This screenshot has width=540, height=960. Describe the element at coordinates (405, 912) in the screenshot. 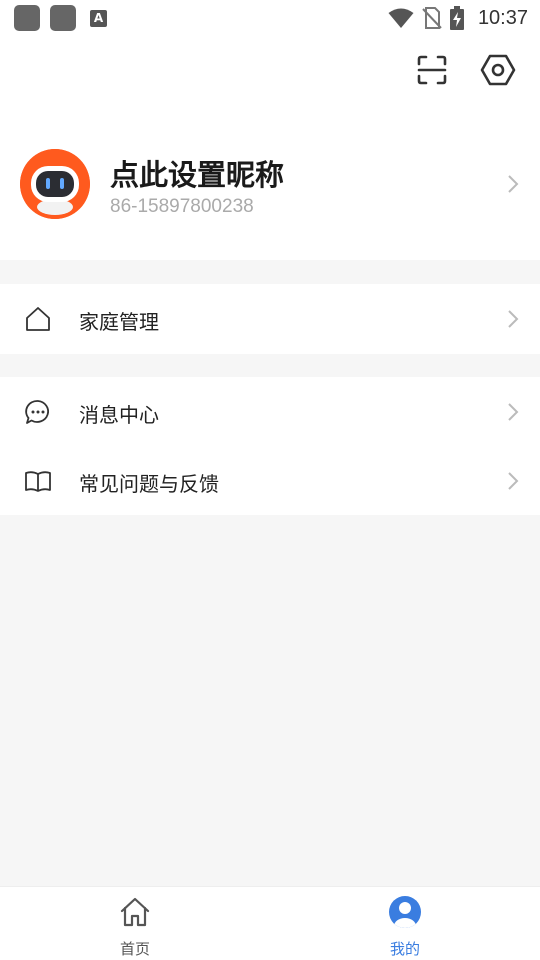

I see `user-profile-icon` at that location.